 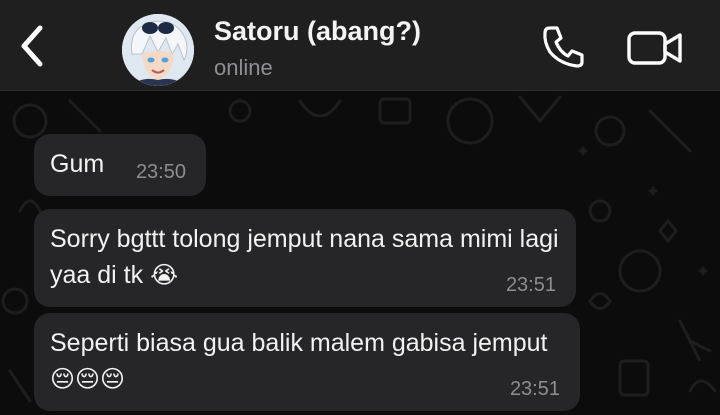 I want to click on chevron-left-icon, so click(x=32, y=46).